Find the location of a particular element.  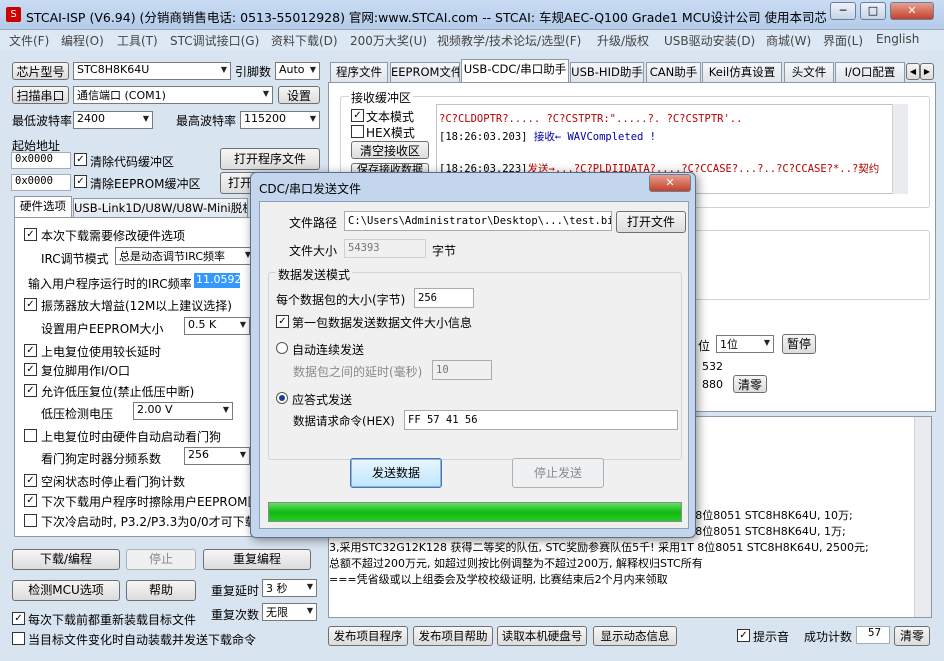

clear-success-button: 清零 is located at coordinates (912, 636).